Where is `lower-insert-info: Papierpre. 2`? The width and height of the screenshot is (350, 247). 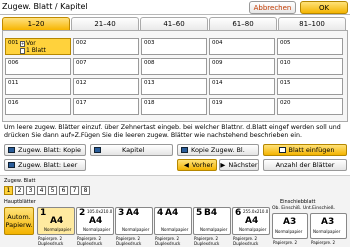
lower-insert-info: Papierpre. 2 is located at coordinates (323, 242).